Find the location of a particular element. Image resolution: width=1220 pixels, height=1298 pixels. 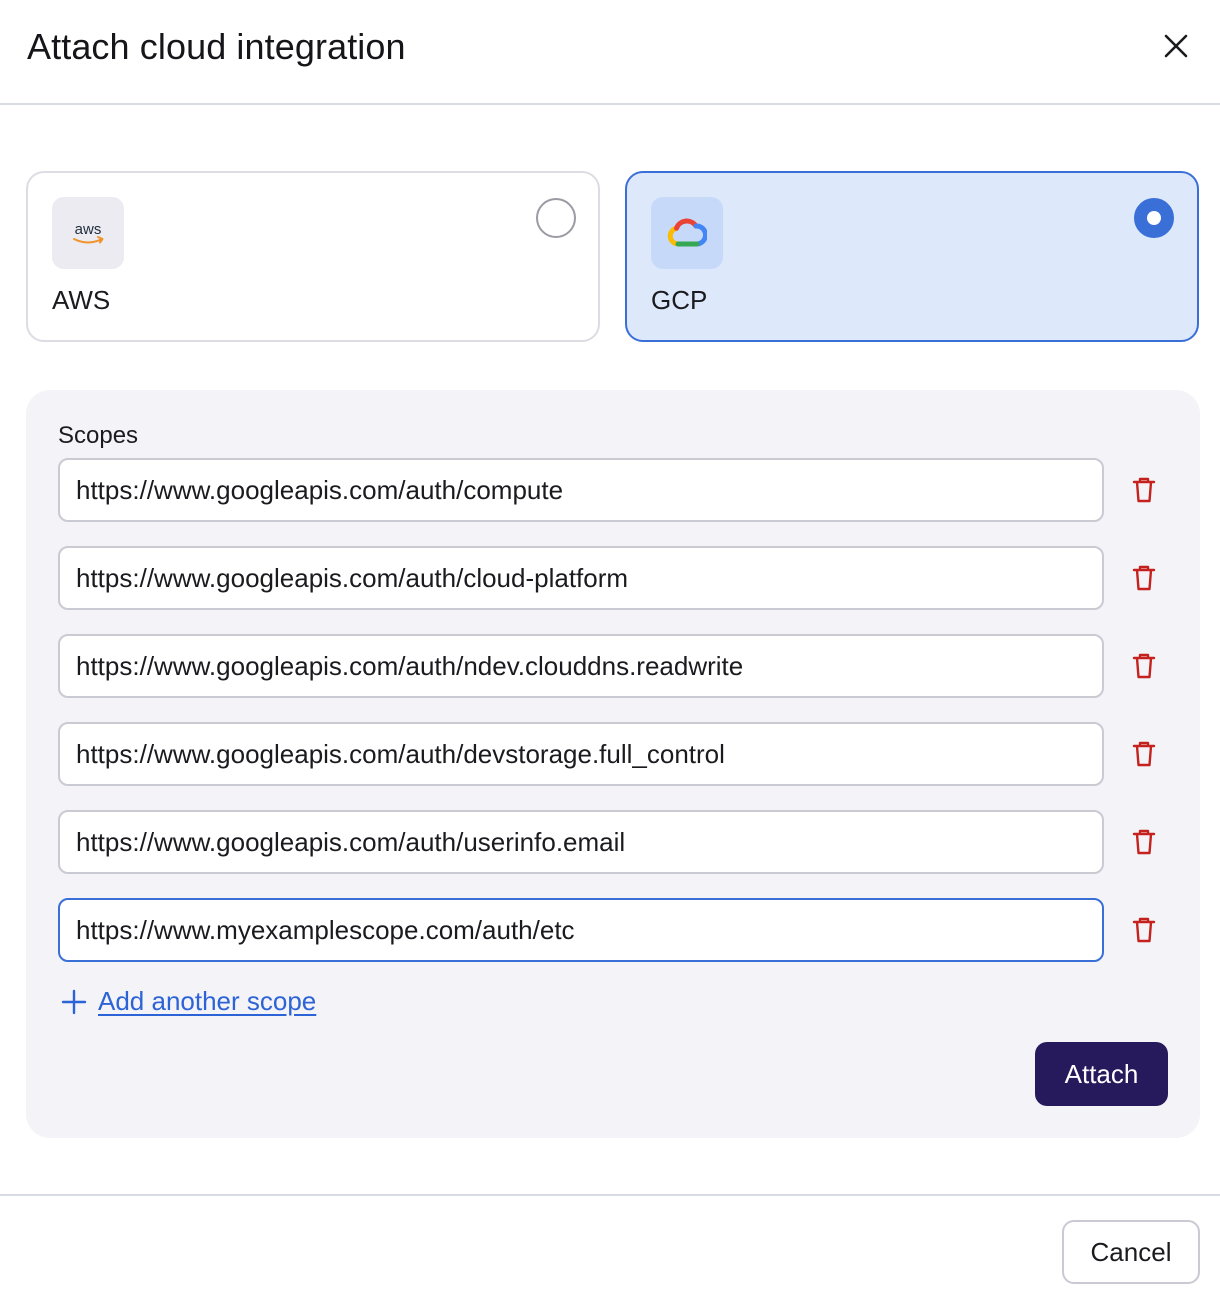

google-cloud-logo-icon is located at coordinates (687, 233).